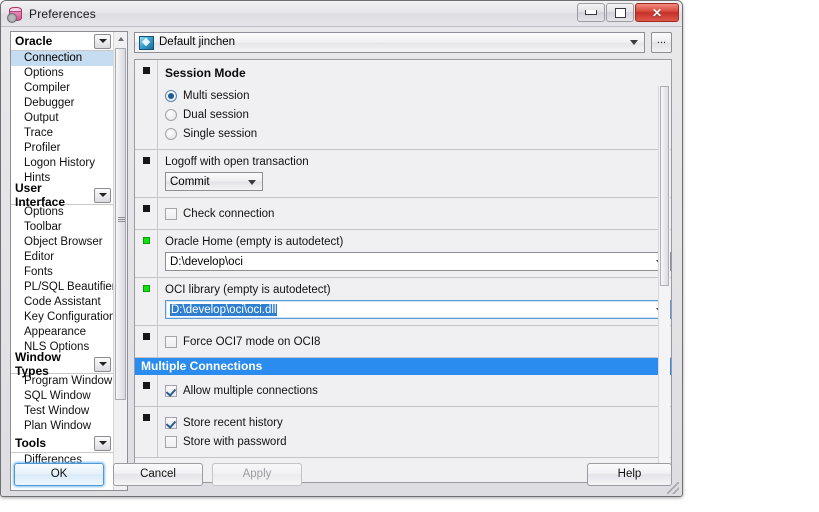 The height and width of the screenshot is (512, 819). I want to click on group-logoff: Logoff with open transaction Commit, so click(403, 174).